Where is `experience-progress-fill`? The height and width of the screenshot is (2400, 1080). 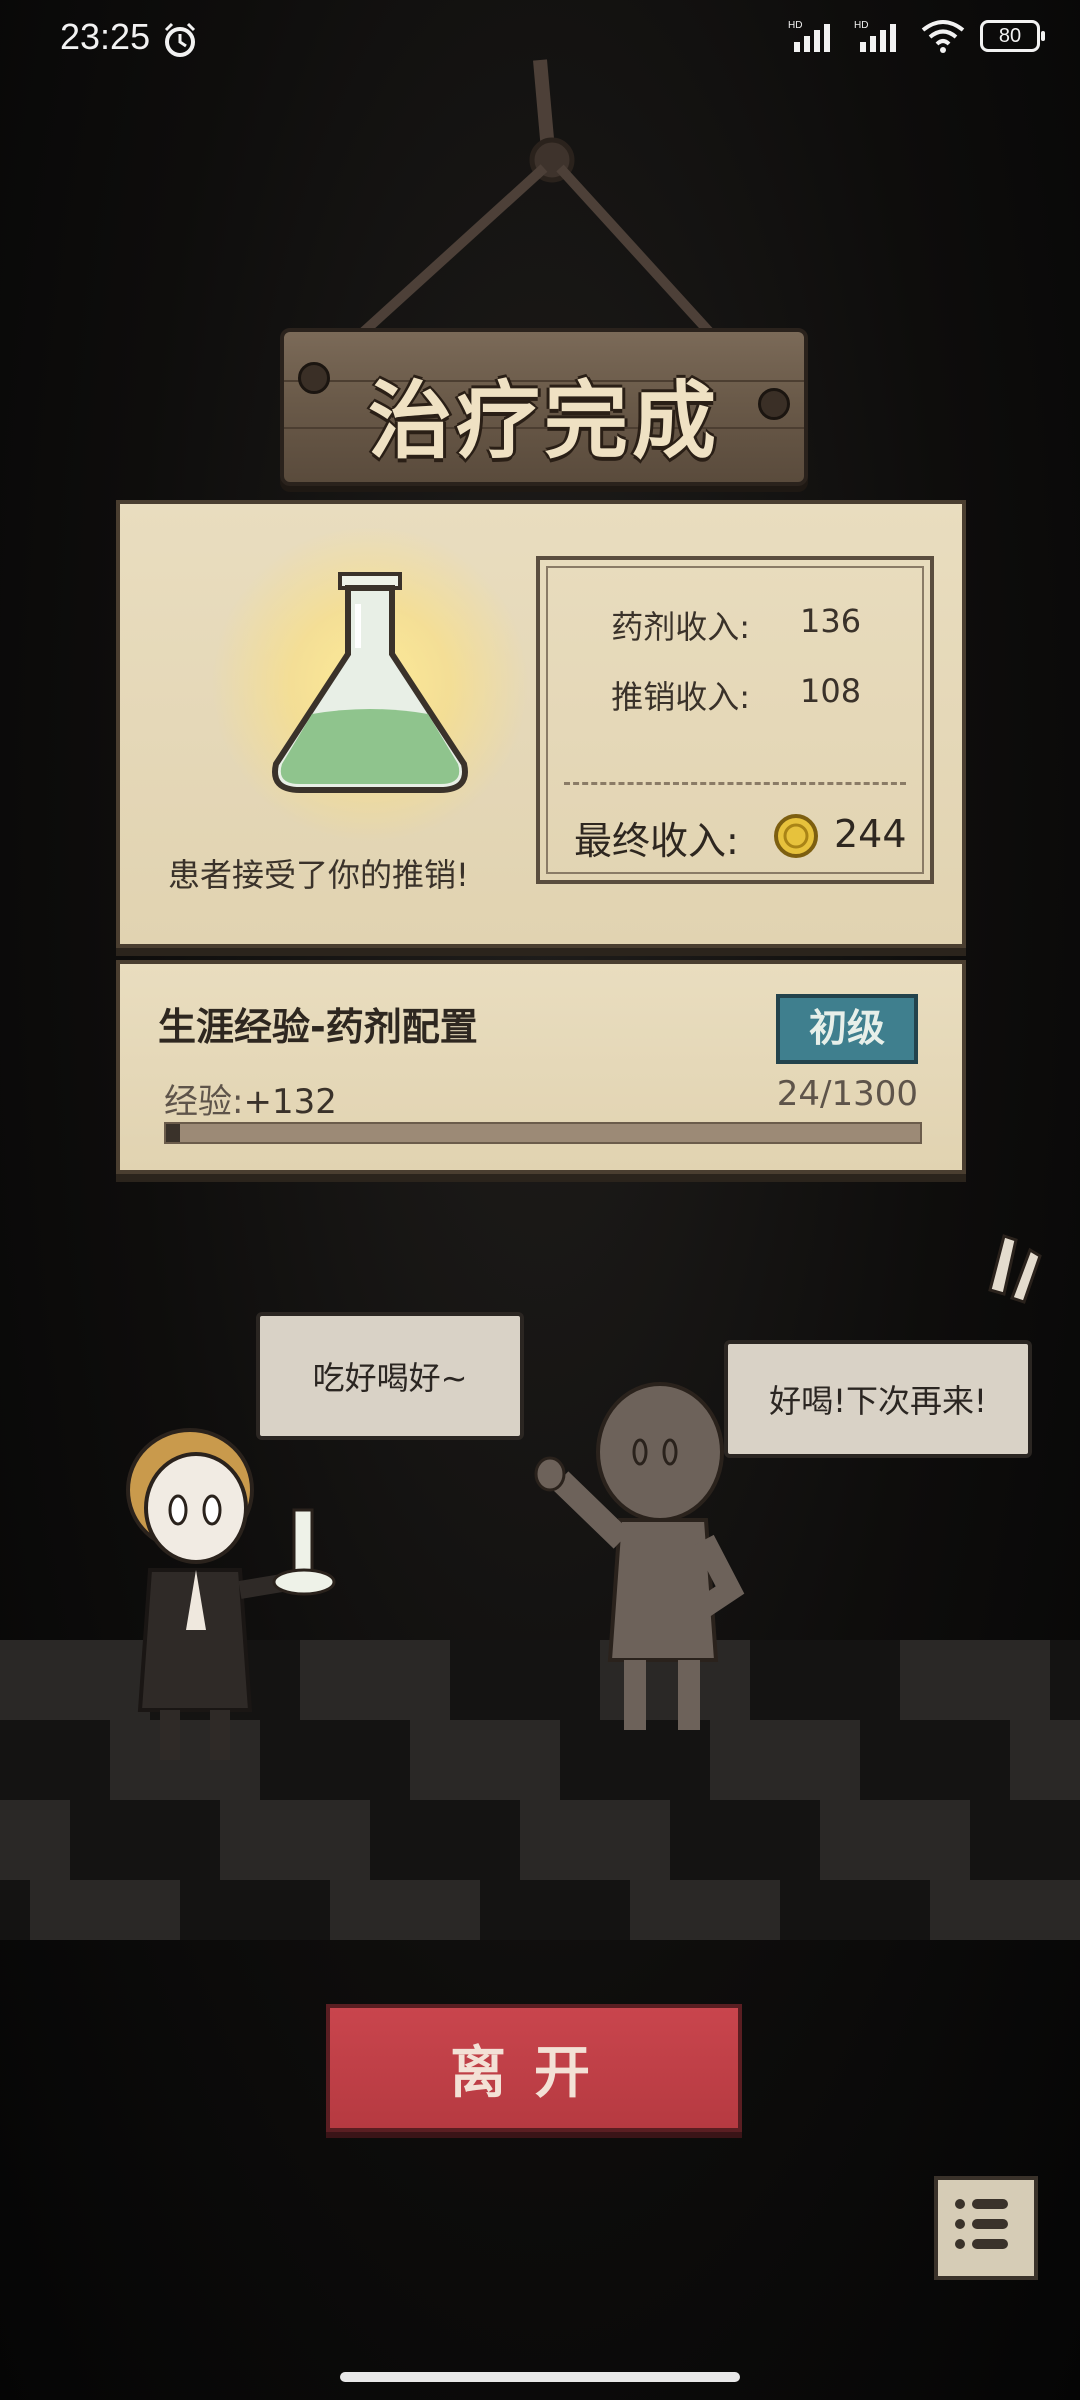 experience-progress-fill is located at coordinates (173, 1133).